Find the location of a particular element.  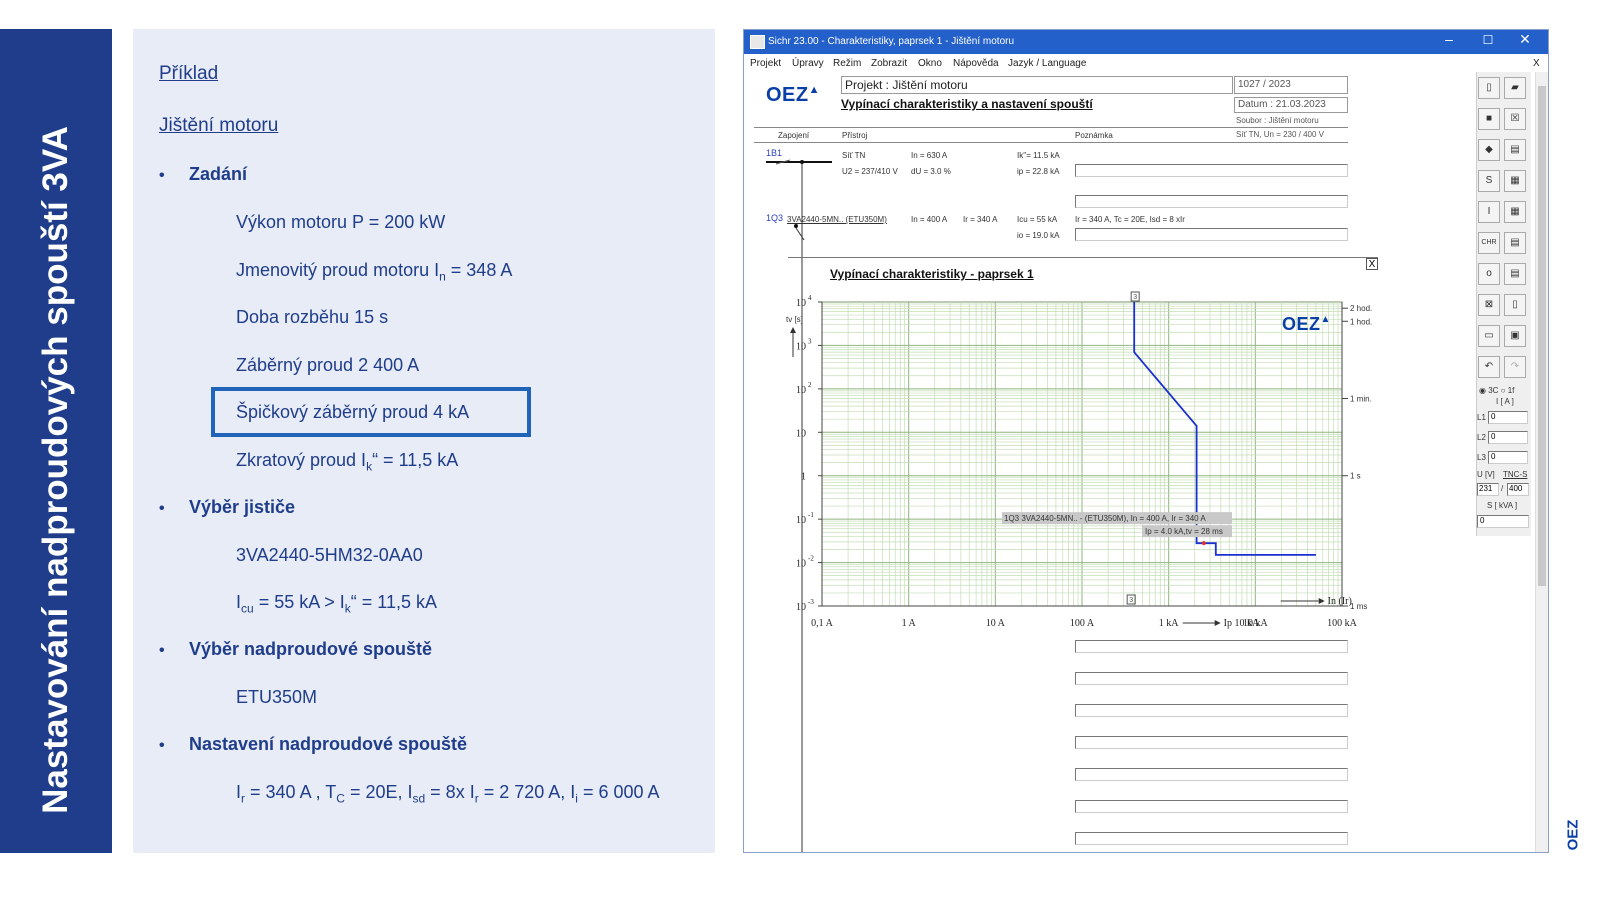

item-zaberny-proud: Záběrný proud 2 400 A is located at coordinates (328, 365).